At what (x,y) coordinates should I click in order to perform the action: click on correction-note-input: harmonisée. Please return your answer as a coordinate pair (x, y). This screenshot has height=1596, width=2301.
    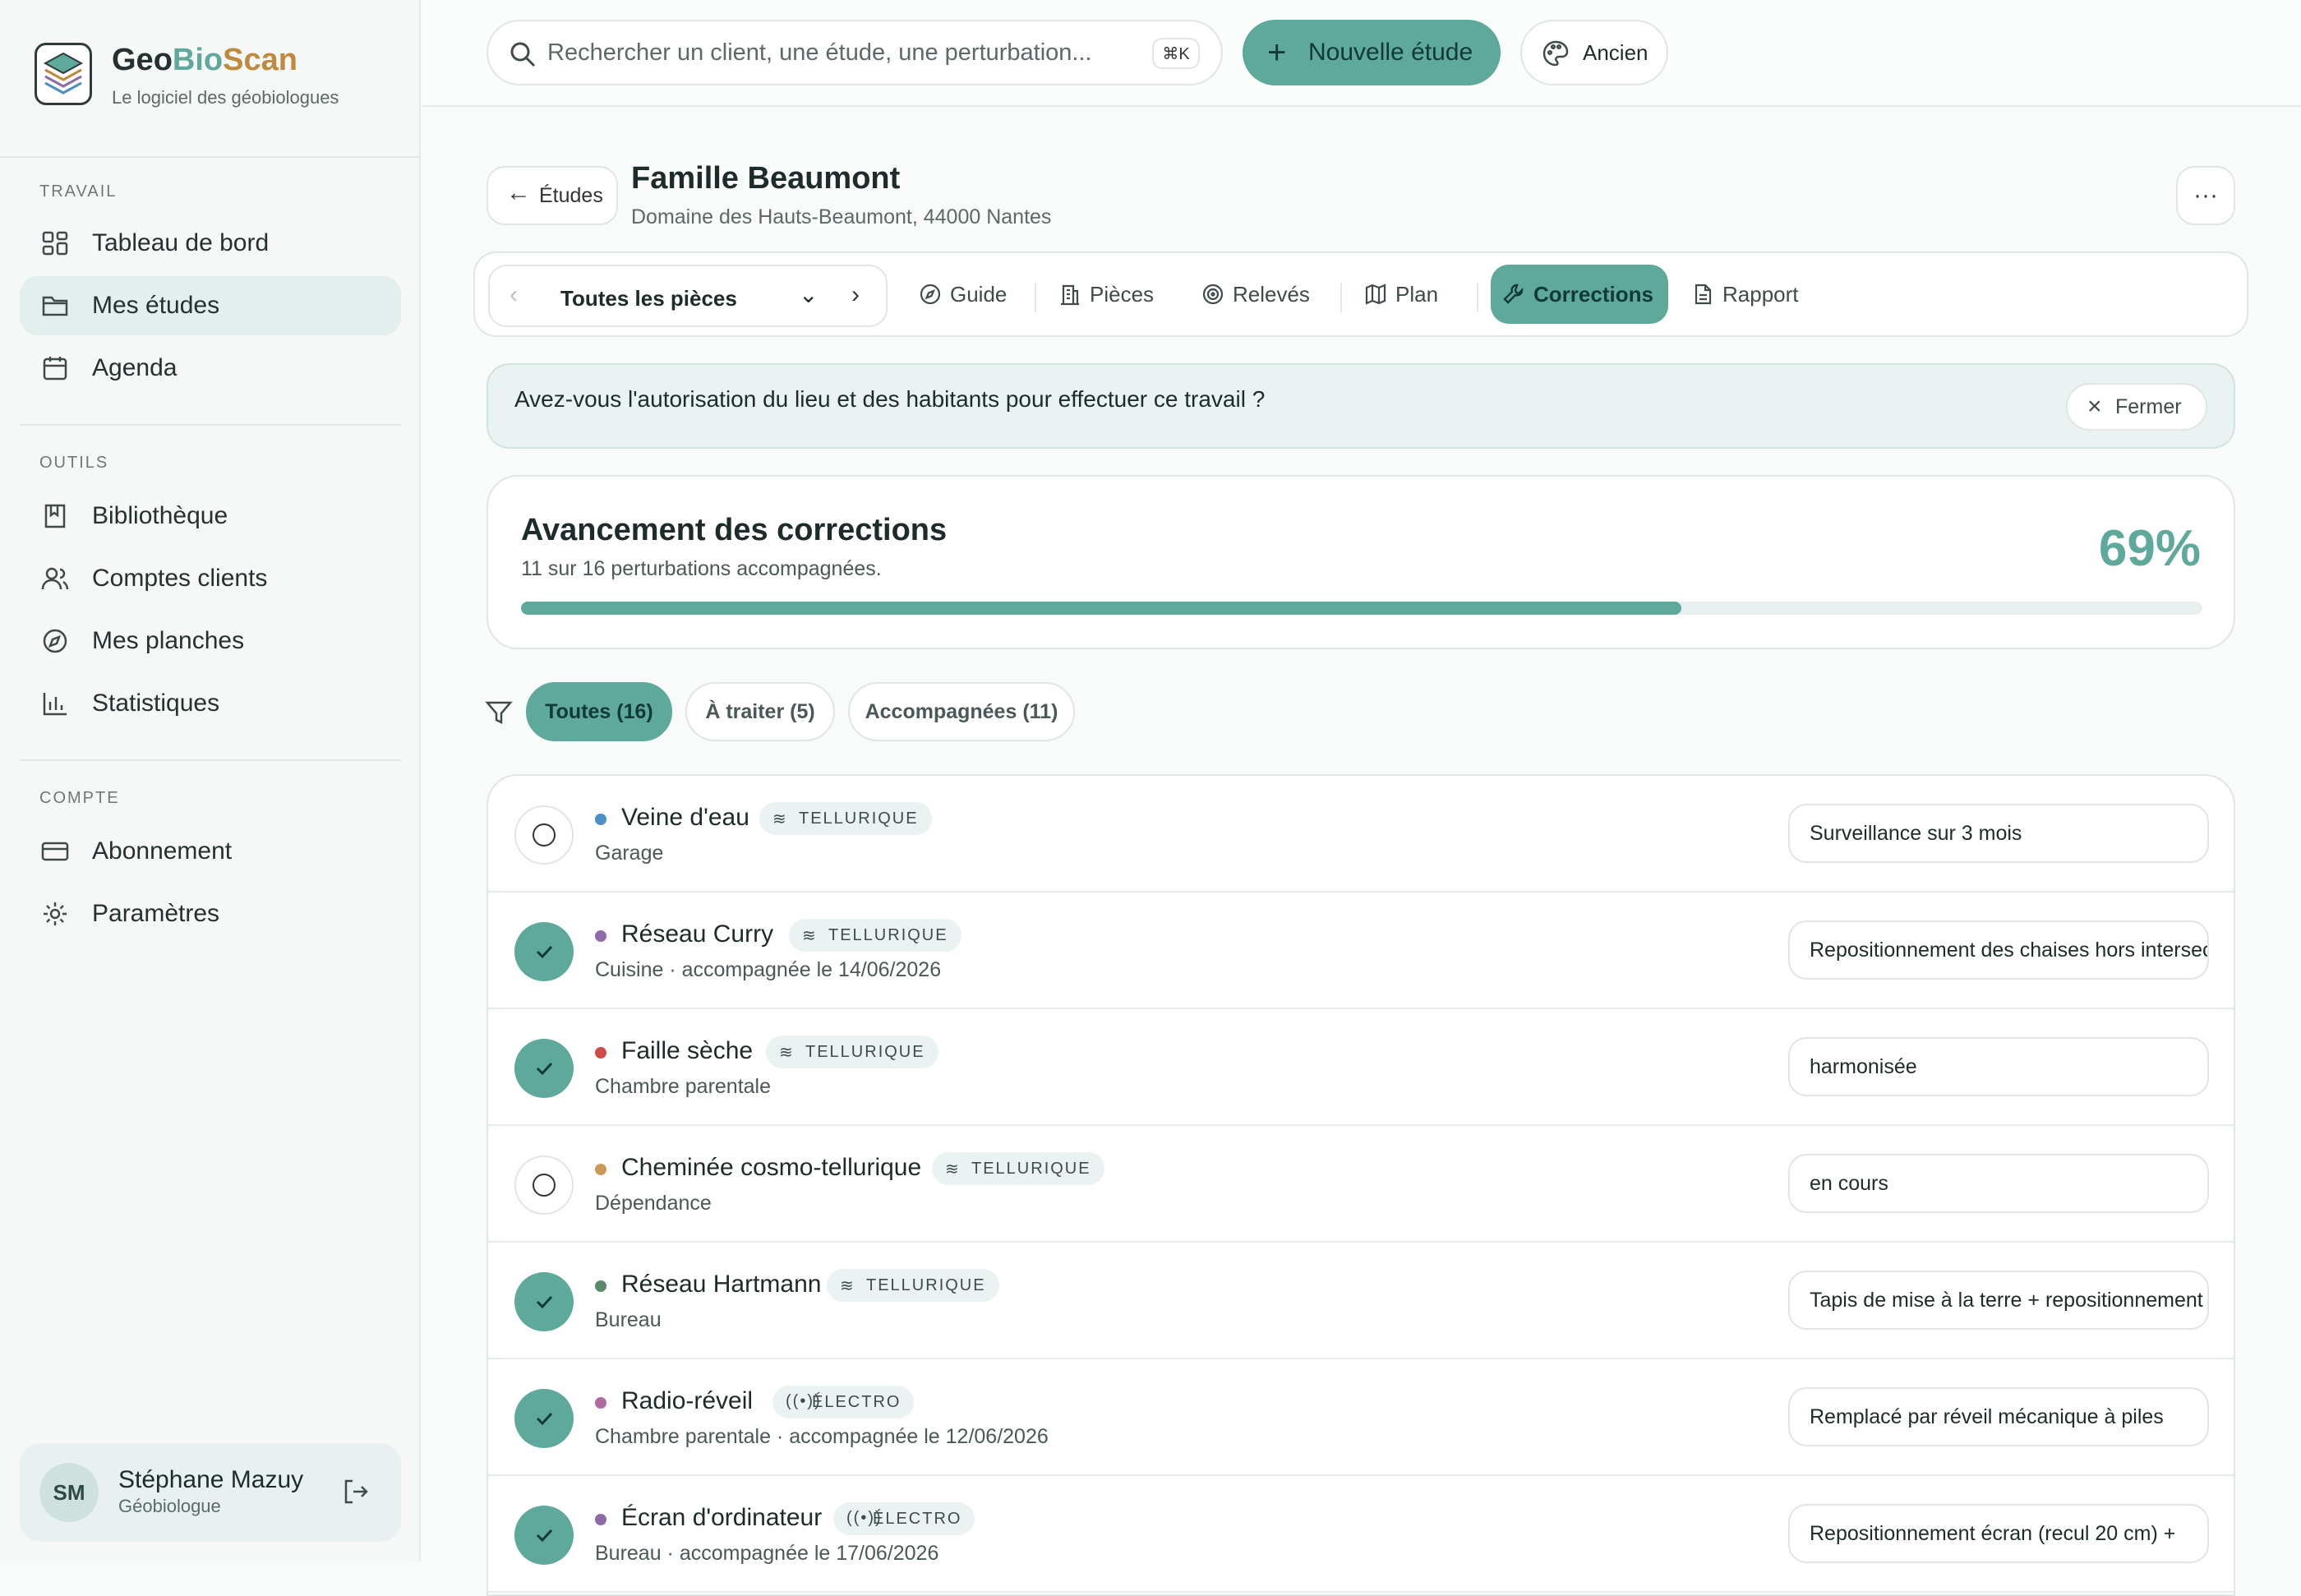
    Looking at the image, I should click on (1998, 1067).